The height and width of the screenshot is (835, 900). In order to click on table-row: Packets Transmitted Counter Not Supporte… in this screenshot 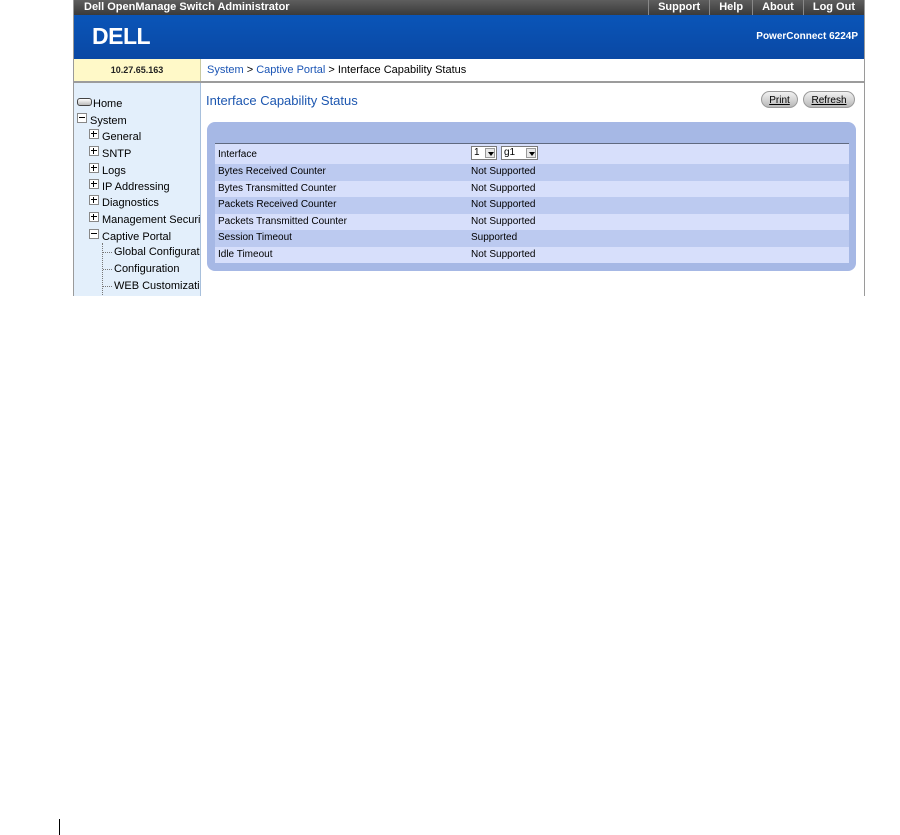, I will do `click(532, 221)`.